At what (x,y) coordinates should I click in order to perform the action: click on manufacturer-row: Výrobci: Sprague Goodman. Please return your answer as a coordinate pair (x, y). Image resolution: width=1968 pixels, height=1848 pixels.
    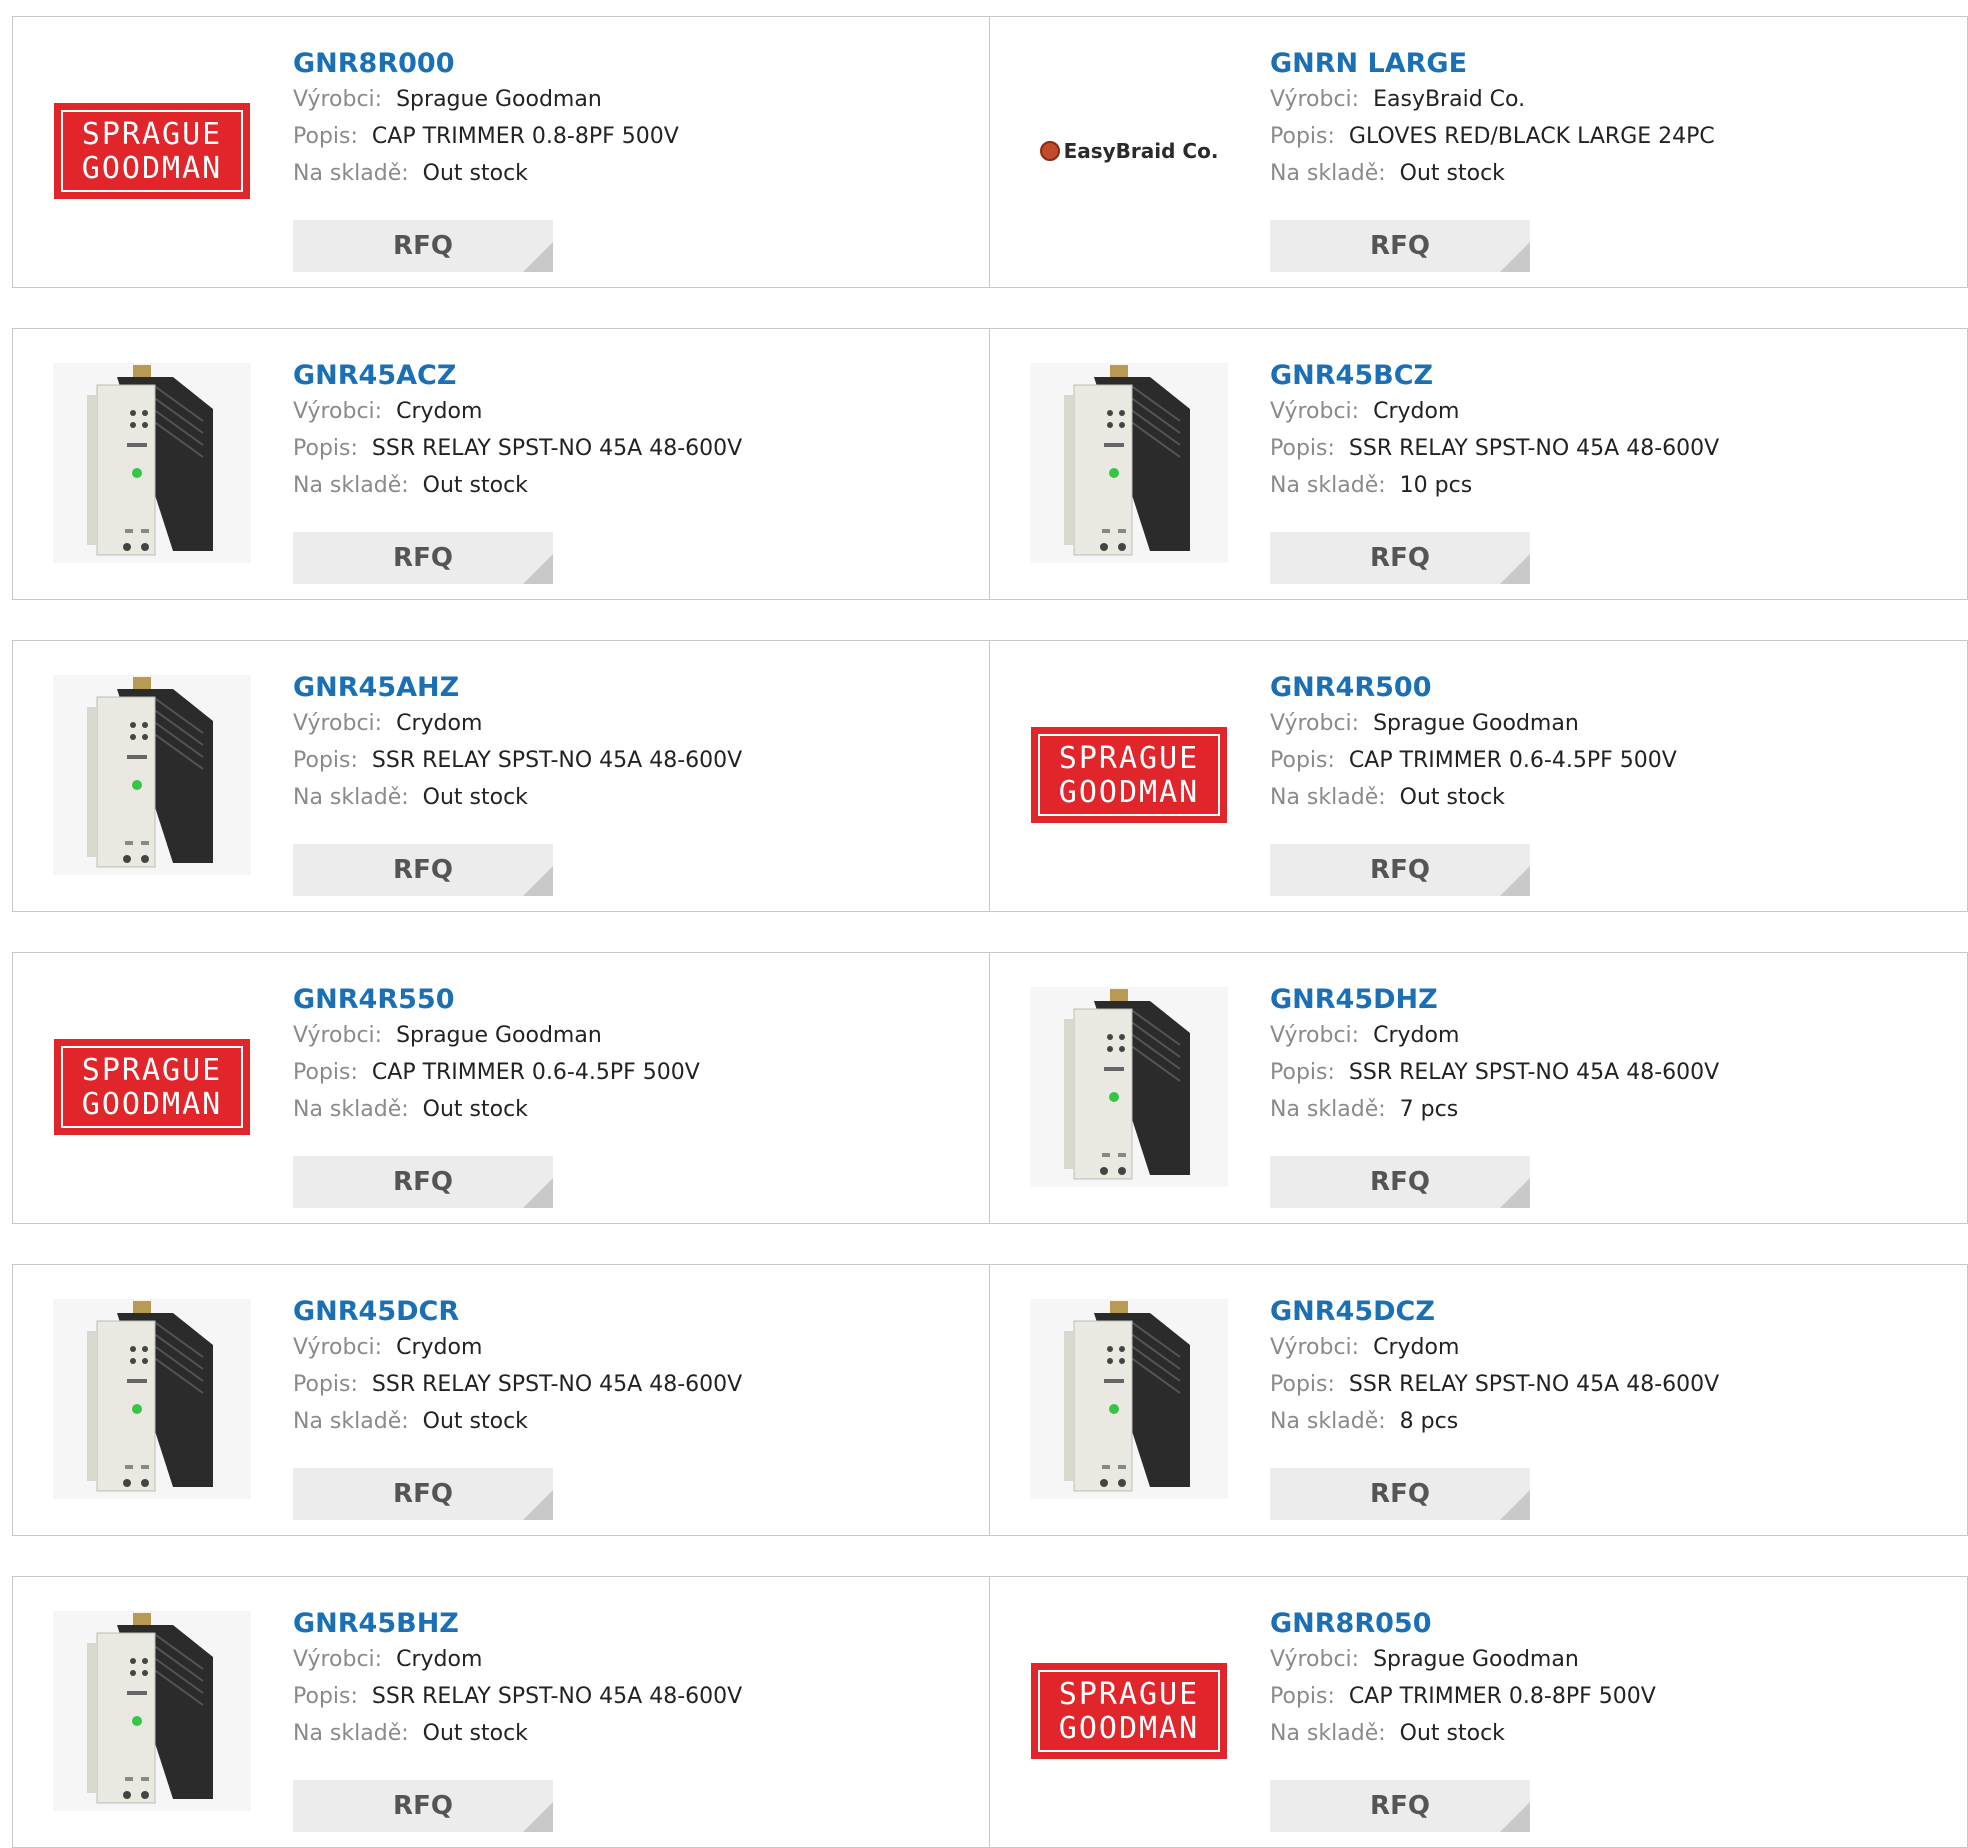
    Looking at the image, I should click on (623, 1035).